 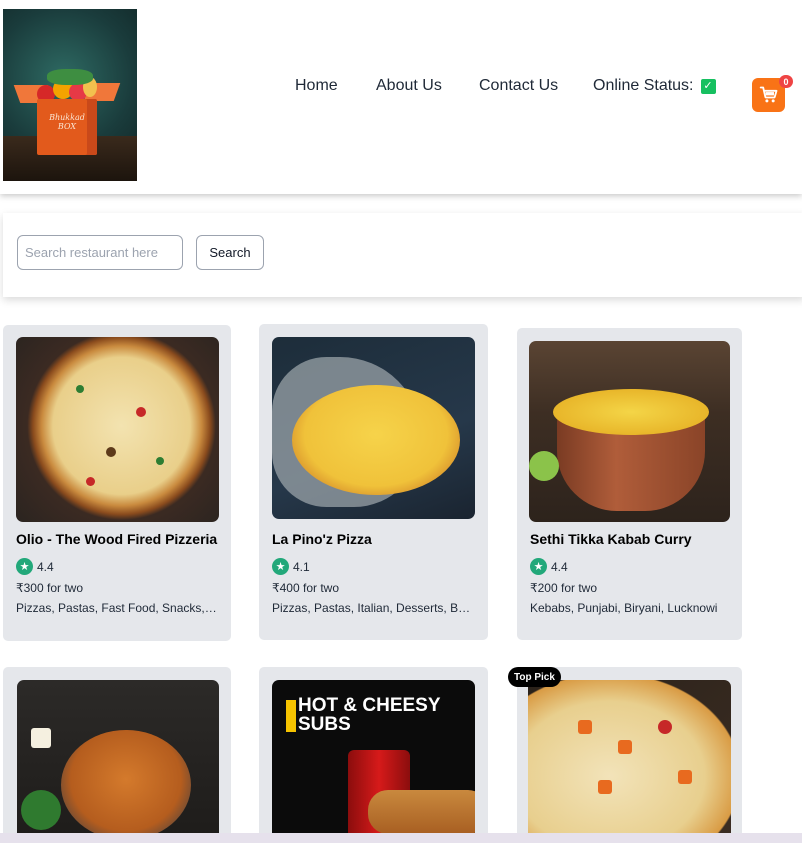 What do you see at coordinates (117, 539) in the screenshot?
I see `restaurant-name: Olio - The Wood Fired Pizzeria` at bounding box center [117, 539].